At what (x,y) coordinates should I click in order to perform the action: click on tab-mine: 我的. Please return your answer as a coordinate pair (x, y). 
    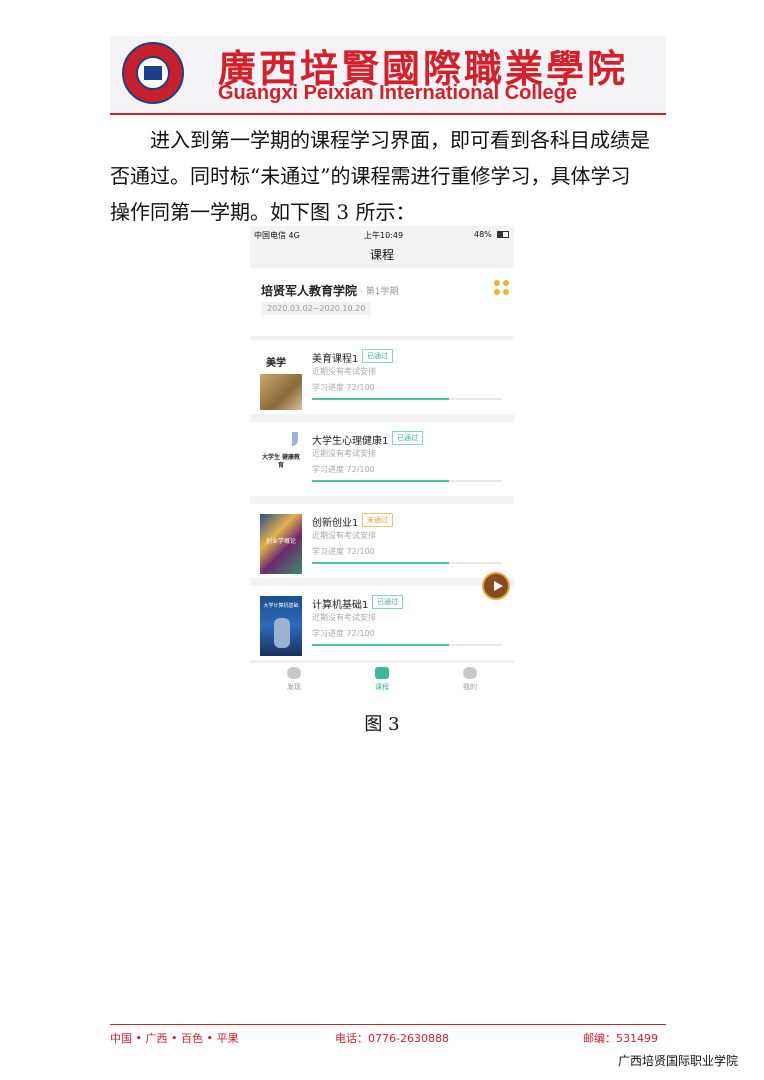
    Looking at the image, I should click on (470, 679).